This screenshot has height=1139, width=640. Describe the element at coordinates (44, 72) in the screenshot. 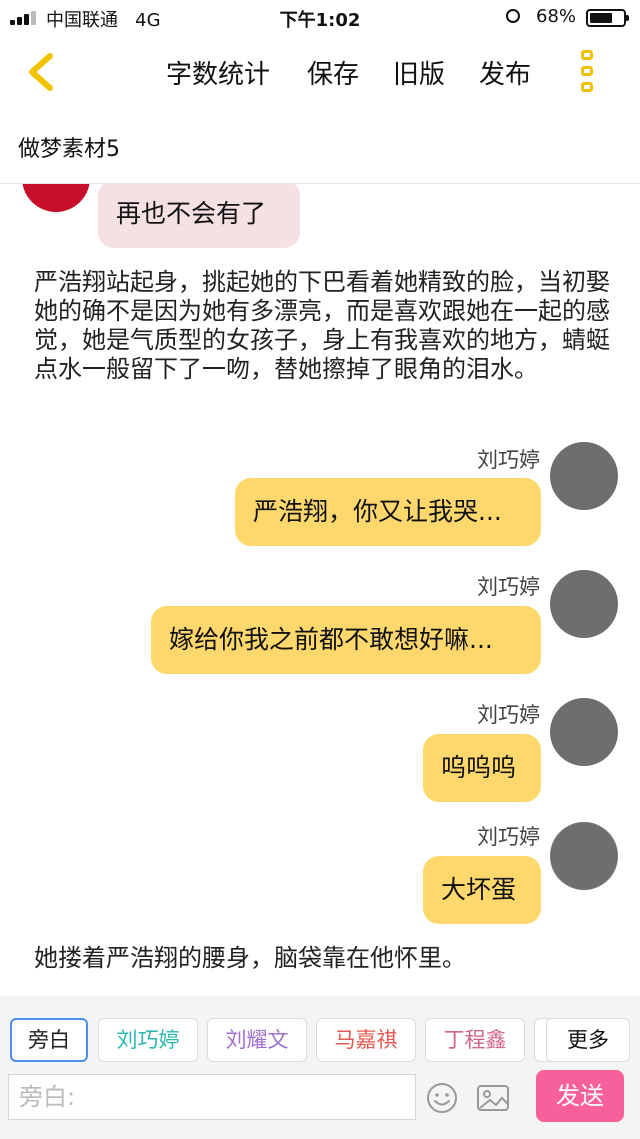

I see `back-arrow-icon` at that location.